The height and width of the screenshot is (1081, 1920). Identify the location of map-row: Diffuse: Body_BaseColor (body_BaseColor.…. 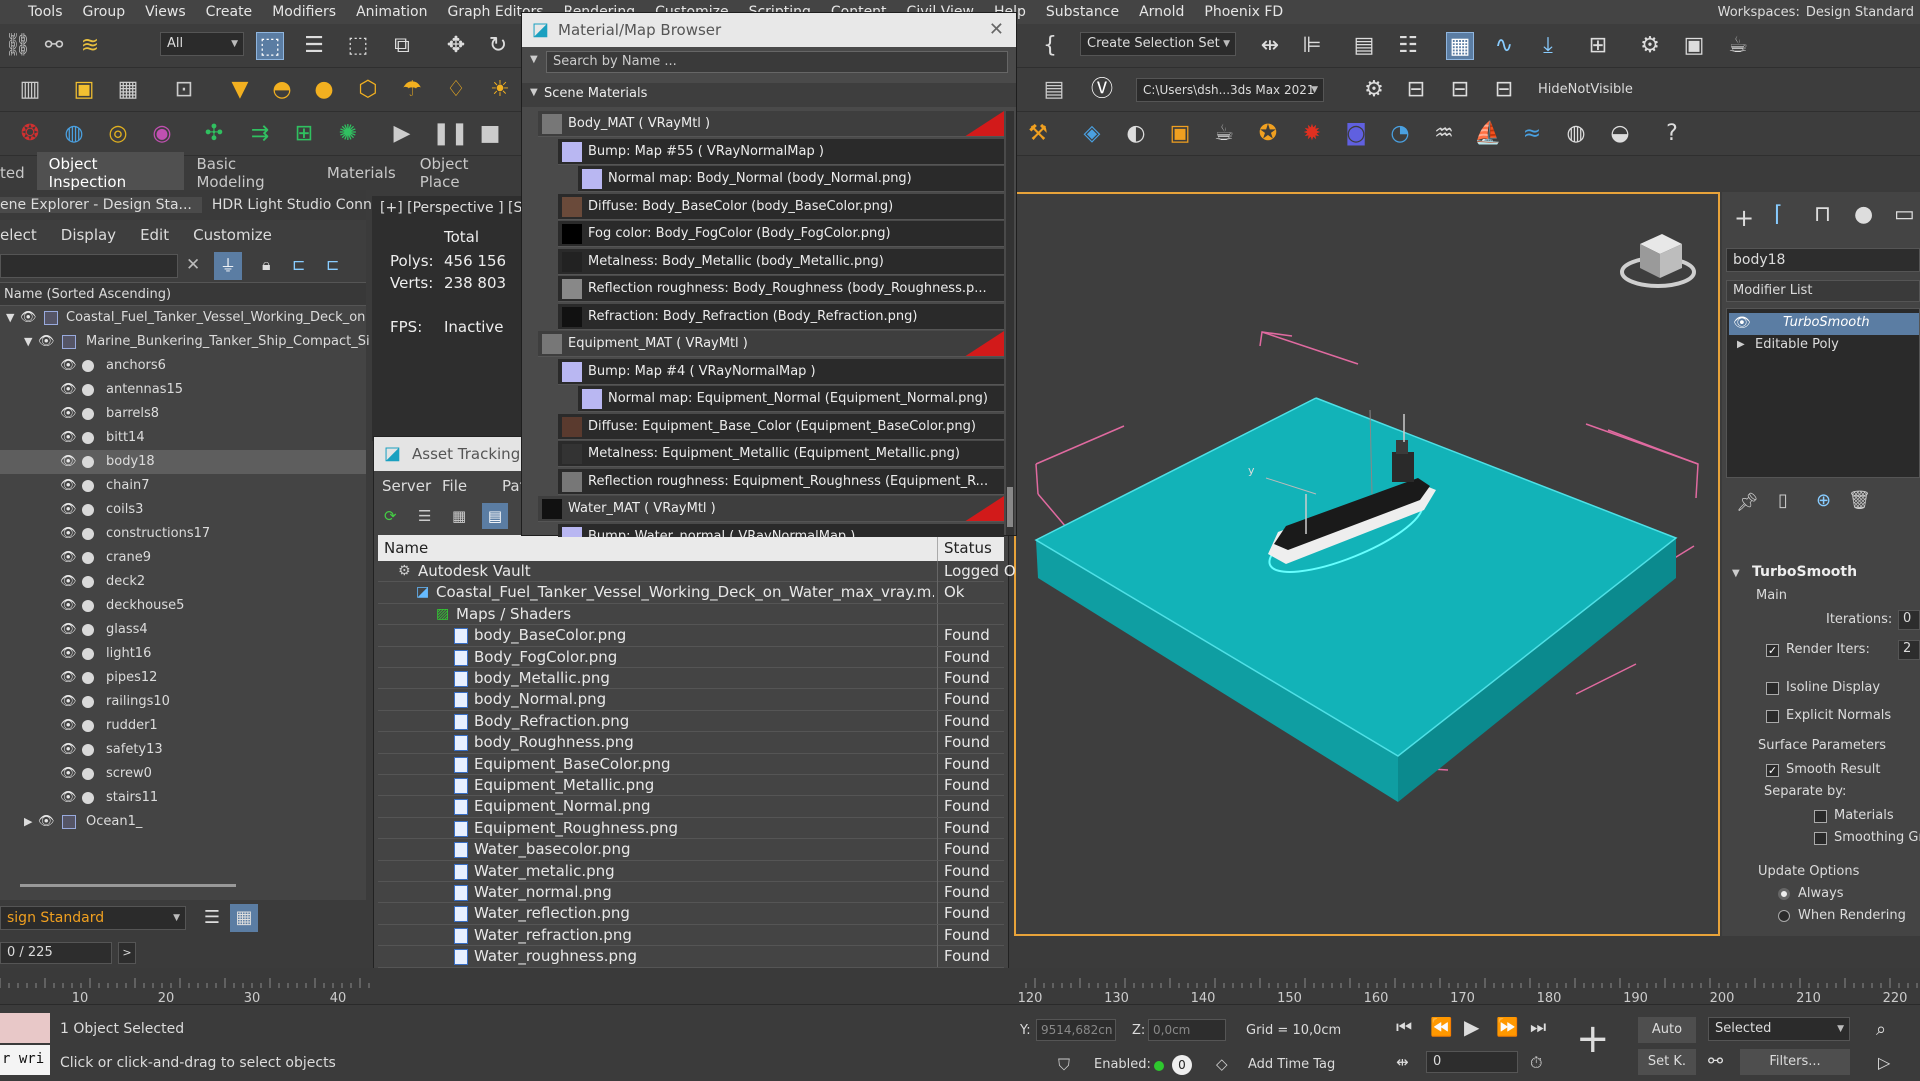
(781, 206).